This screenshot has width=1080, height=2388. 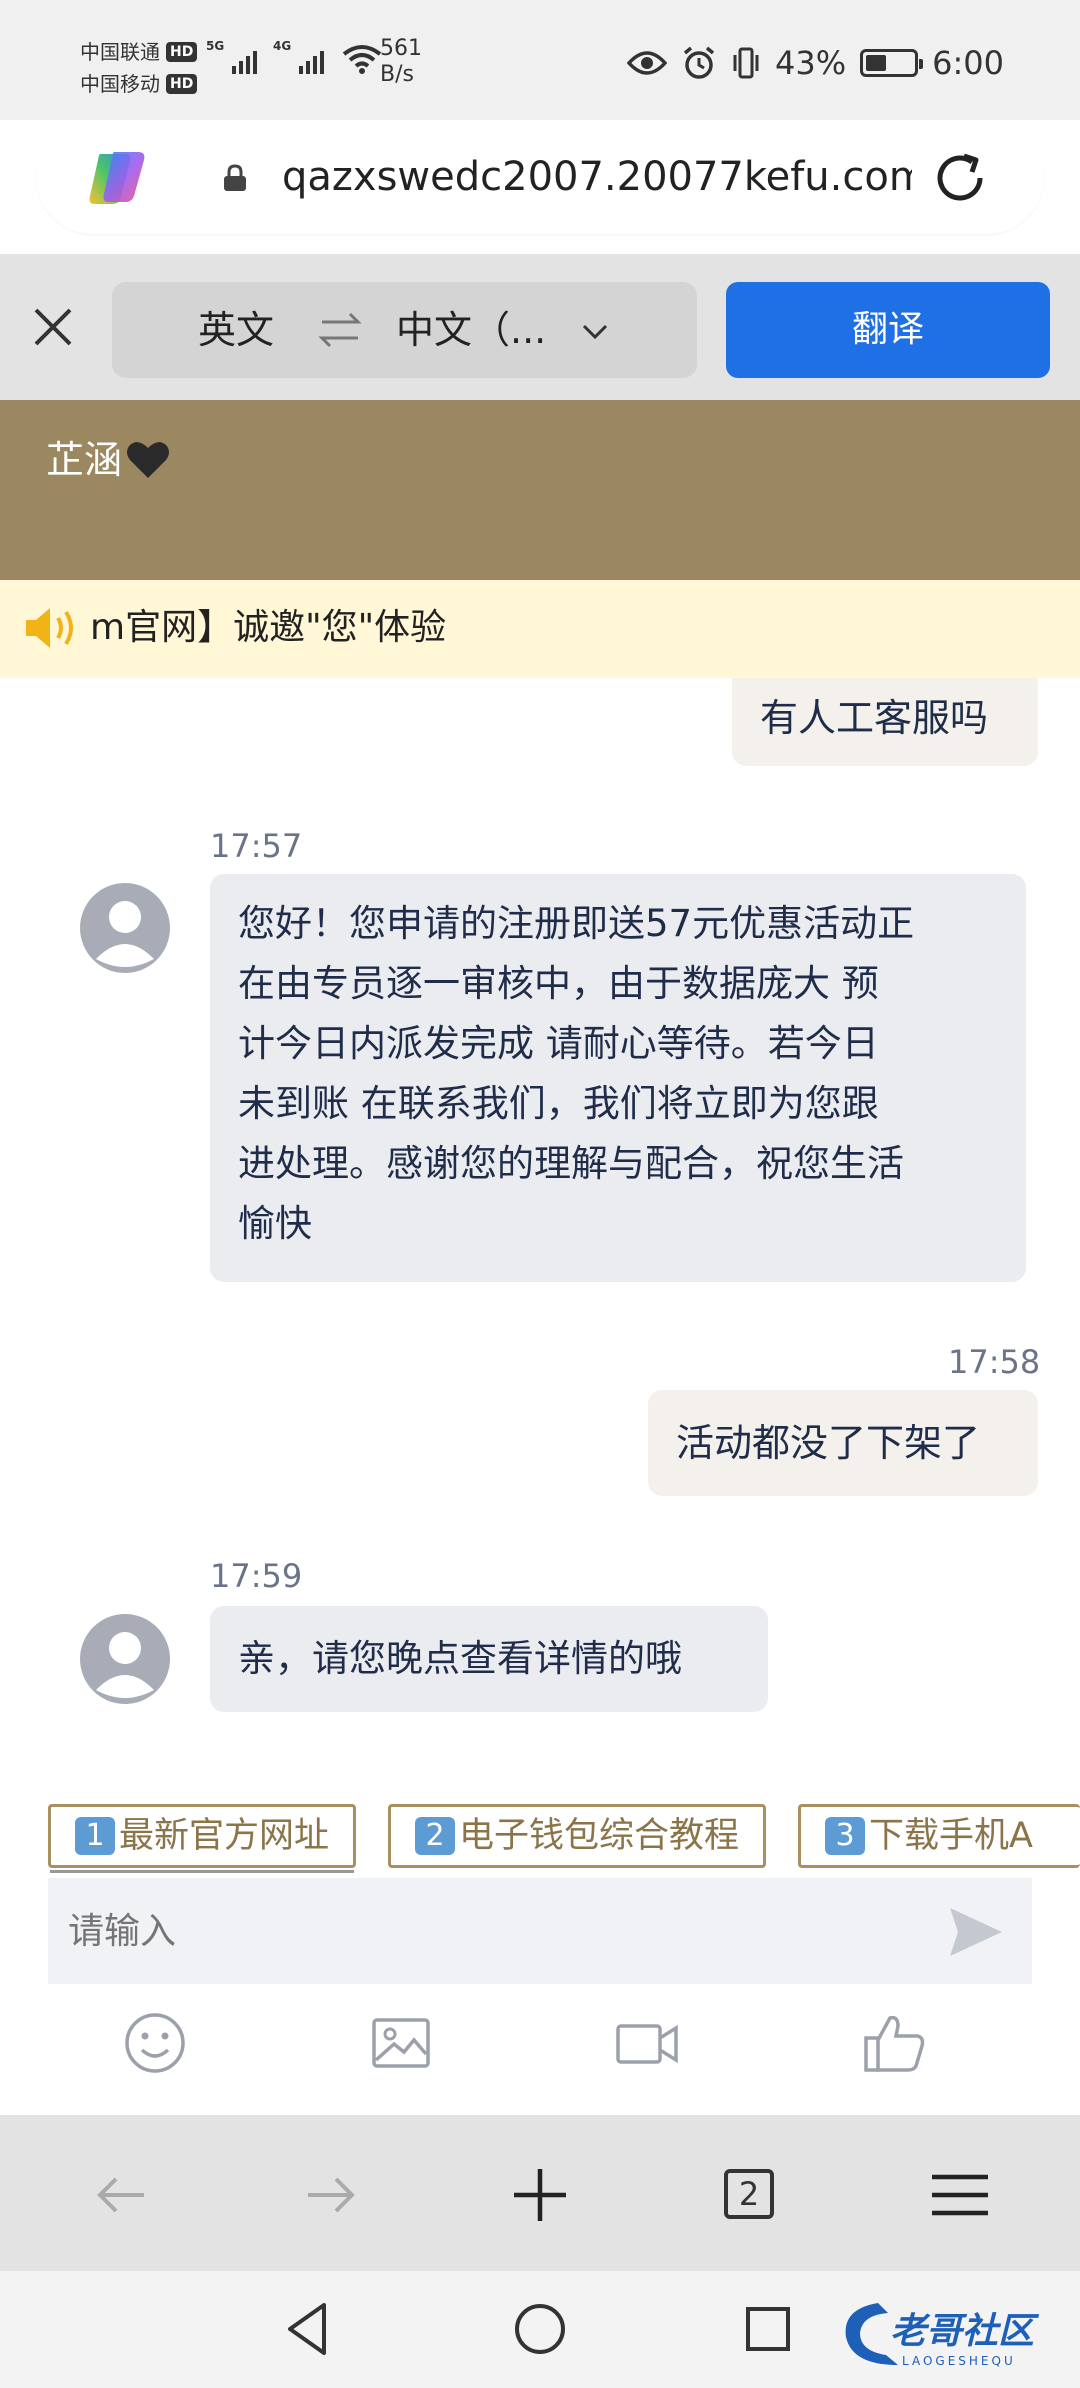 I want to click on quick-reply-3: 3 下载手机A, so click(x=939, y=1836).